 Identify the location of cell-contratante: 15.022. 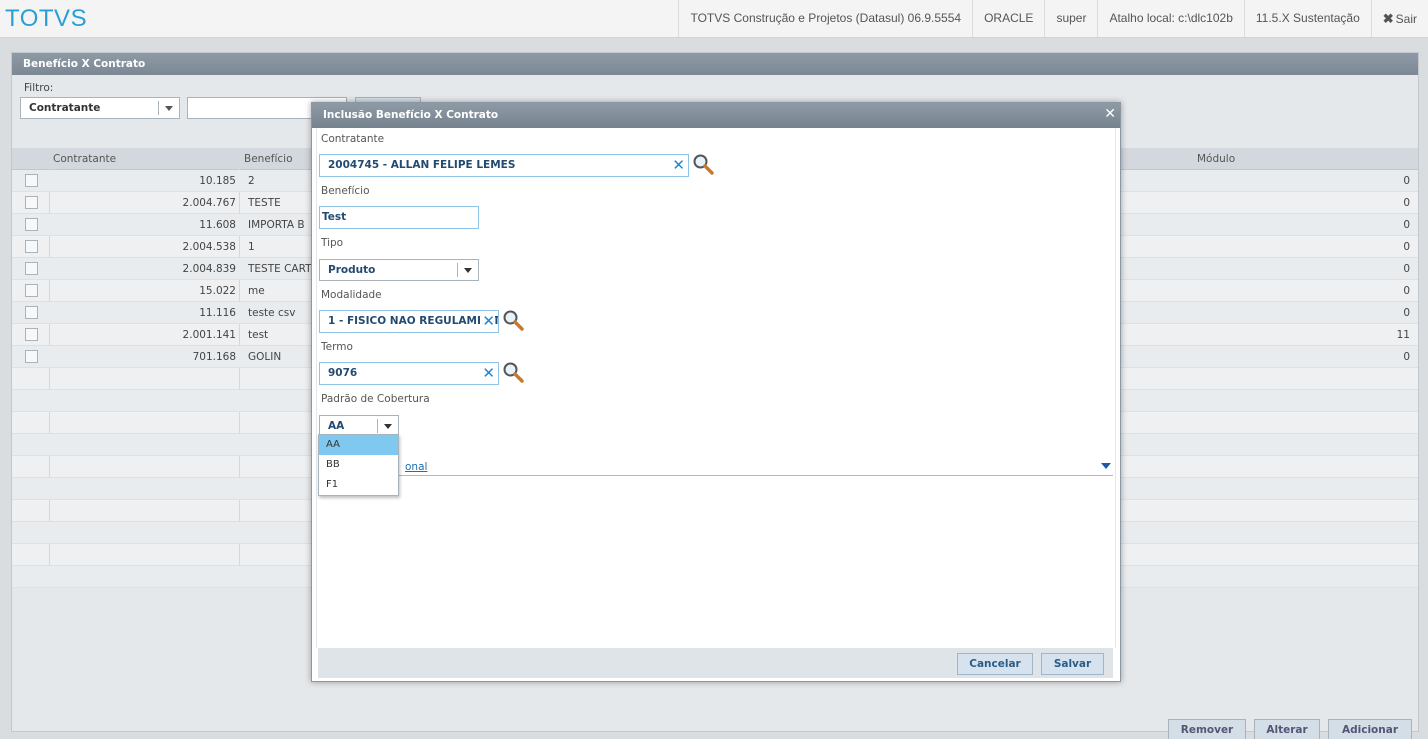
(217, 291).